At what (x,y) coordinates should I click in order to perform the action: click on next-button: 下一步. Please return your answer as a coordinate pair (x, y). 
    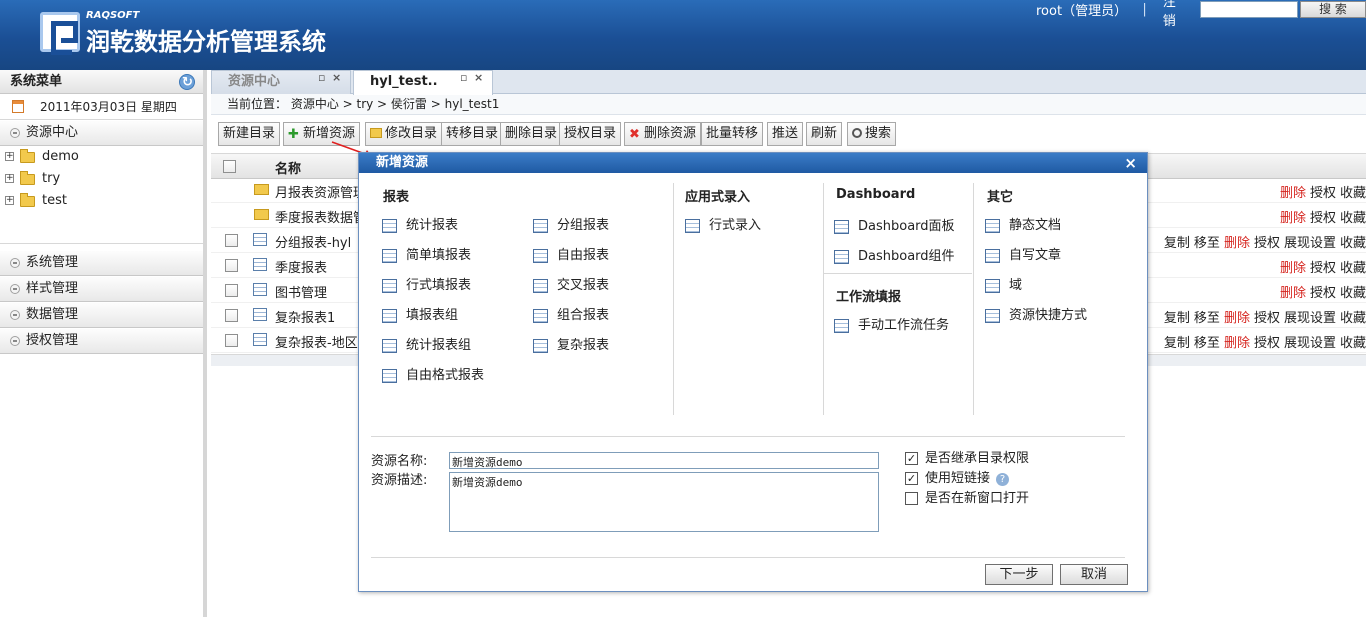
    Looking at the image, I should click on (1019, 574).